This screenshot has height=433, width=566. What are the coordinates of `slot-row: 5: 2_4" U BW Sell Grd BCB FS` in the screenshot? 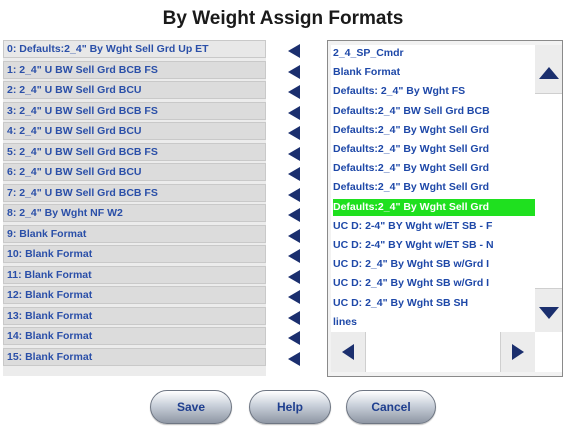 It's located at (134, 151).